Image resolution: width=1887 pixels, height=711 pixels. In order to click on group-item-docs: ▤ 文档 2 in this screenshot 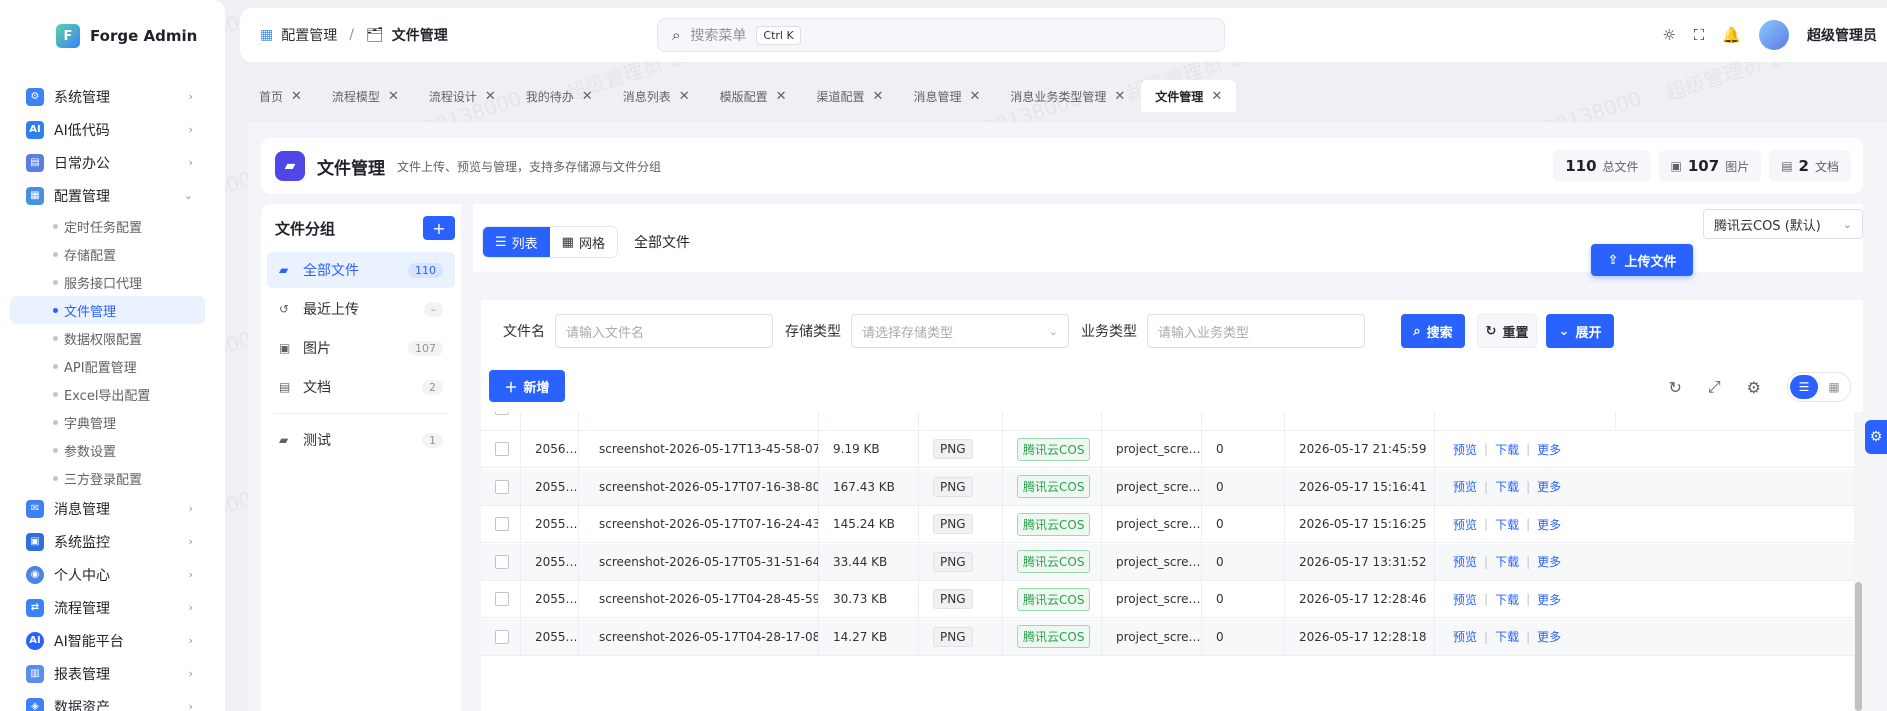, I will do `click(361, 387)`.